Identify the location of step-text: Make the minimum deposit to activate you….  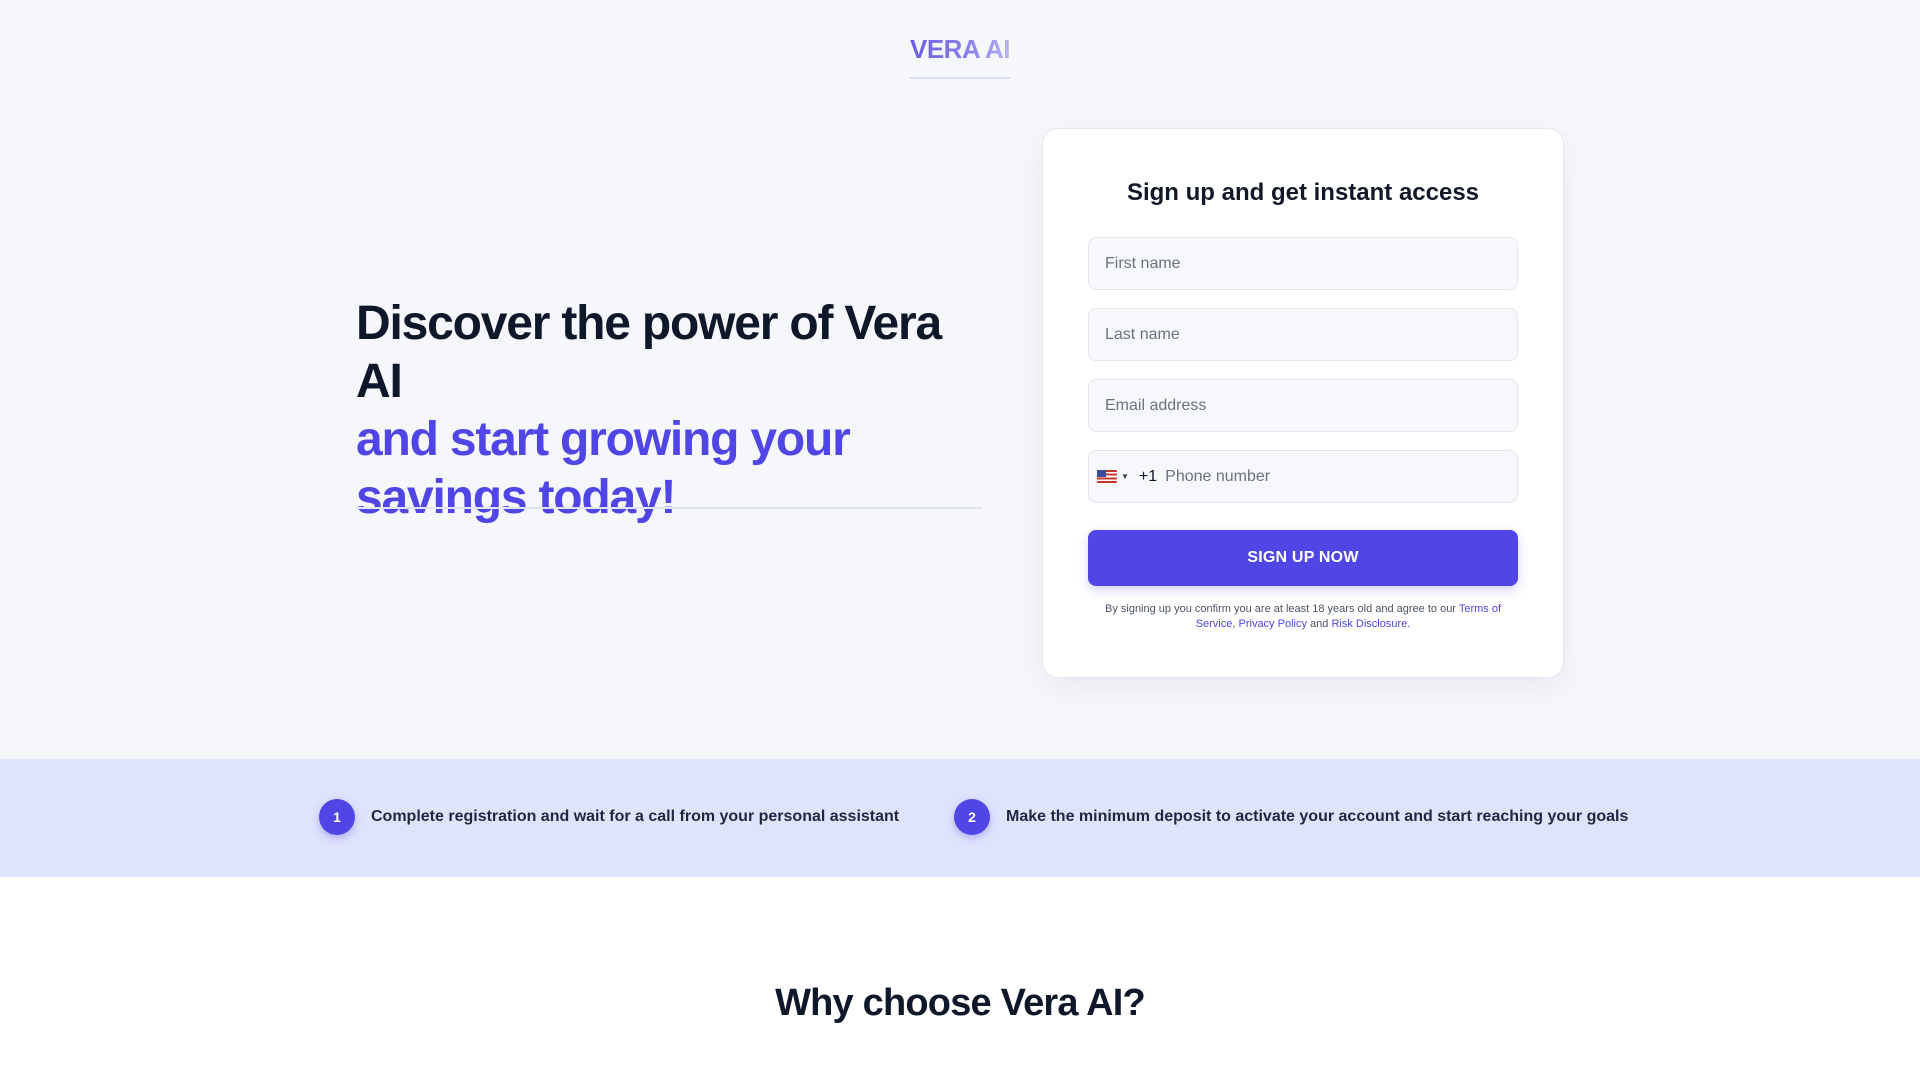
(1317, 816).